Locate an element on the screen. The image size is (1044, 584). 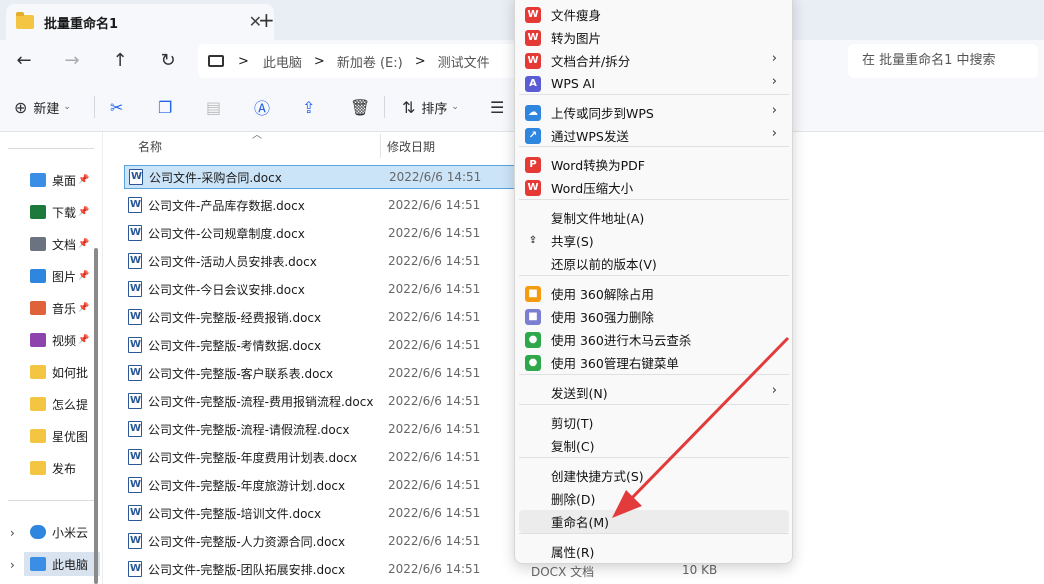
file-row: 公司文件-公司规章制度.docx 2022/6/6 14:51 is located at coordinates (324, 233).